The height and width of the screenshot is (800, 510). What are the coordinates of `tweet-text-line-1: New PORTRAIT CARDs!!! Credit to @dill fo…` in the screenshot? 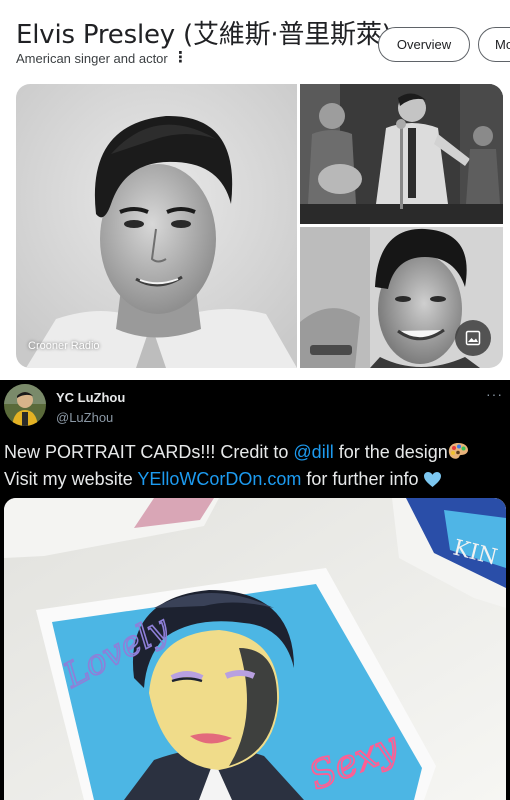 It's located at (236, 454).